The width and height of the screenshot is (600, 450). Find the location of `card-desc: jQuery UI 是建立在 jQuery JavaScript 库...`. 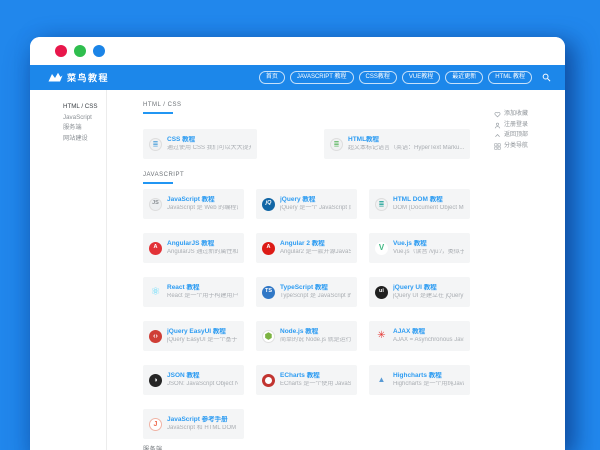

card-desc: jQuery UI 是建立在 jQuery JavaScript 库... is located at coordinates (428, 296).